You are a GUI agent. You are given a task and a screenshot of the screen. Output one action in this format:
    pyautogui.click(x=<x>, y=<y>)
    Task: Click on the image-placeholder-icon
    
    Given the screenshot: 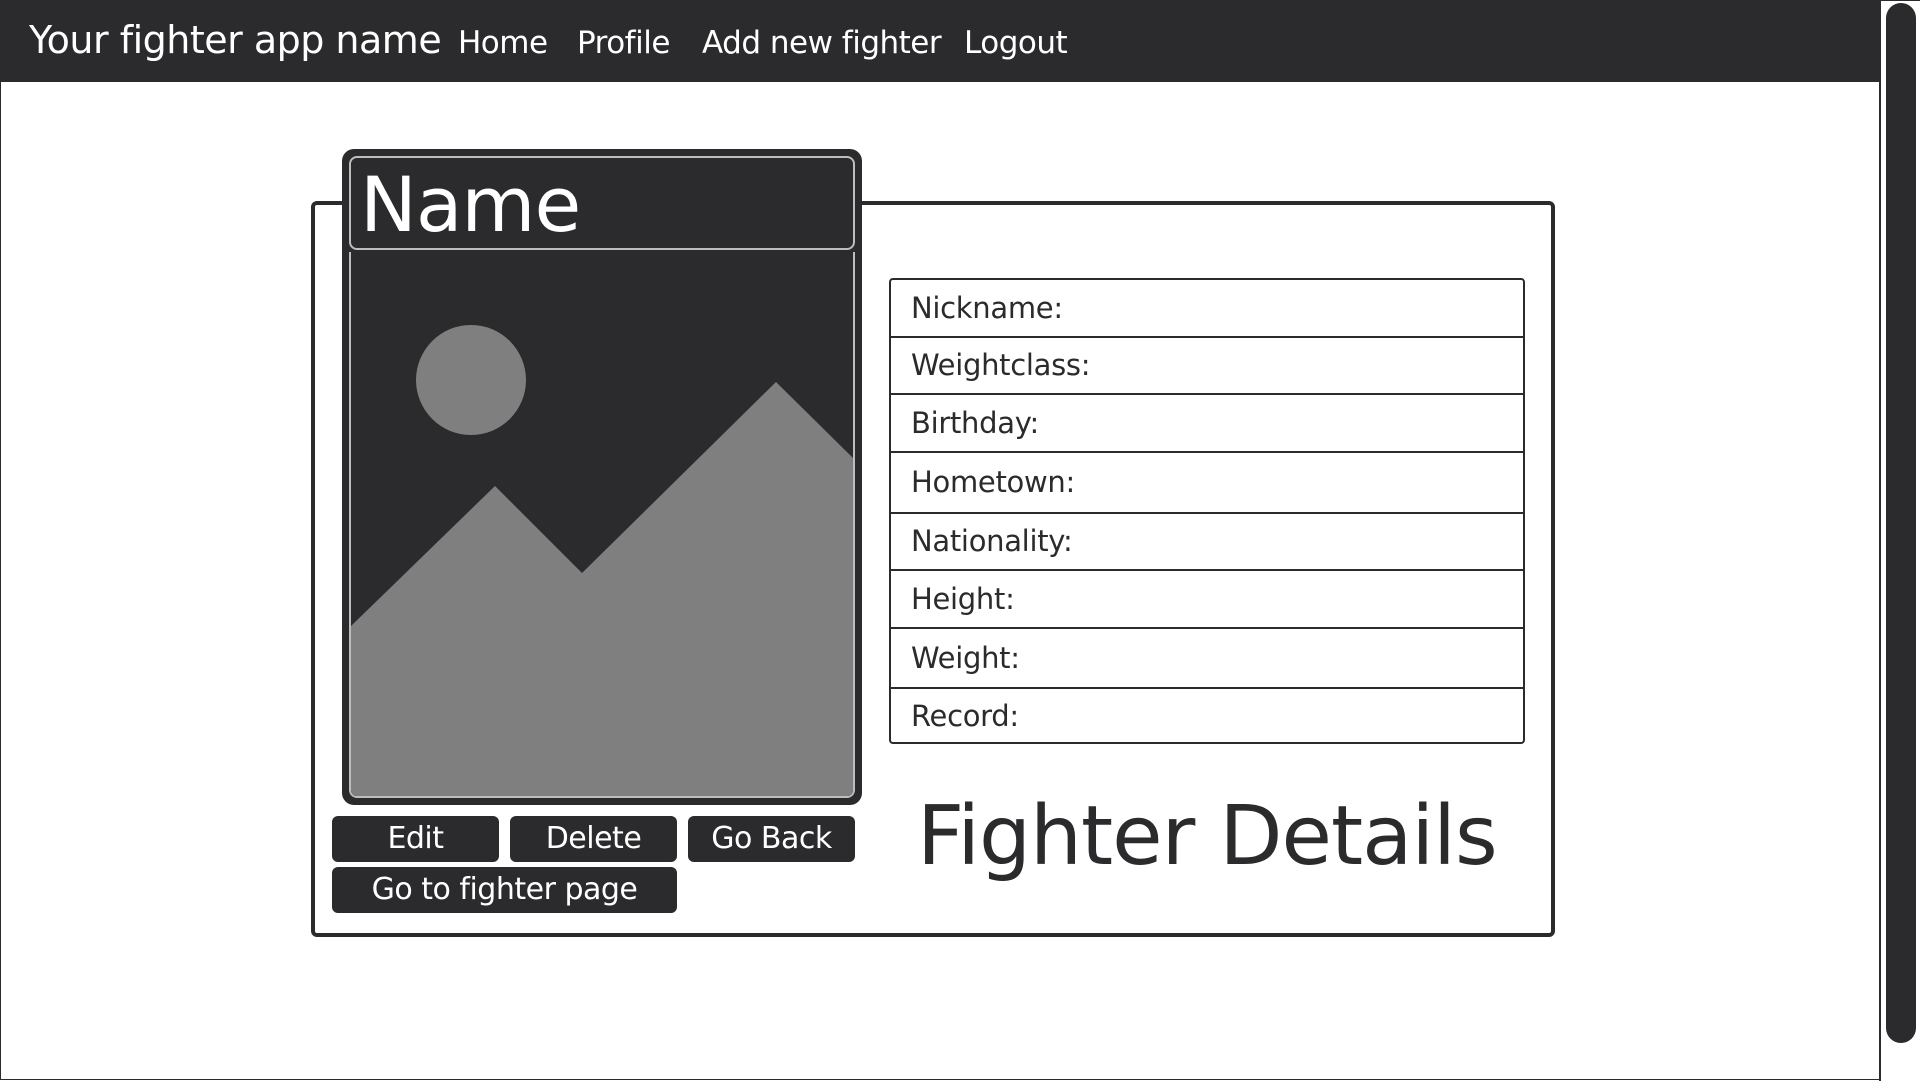 What is the action you would take?
    pyautogui.click(x=602, y=524)
    